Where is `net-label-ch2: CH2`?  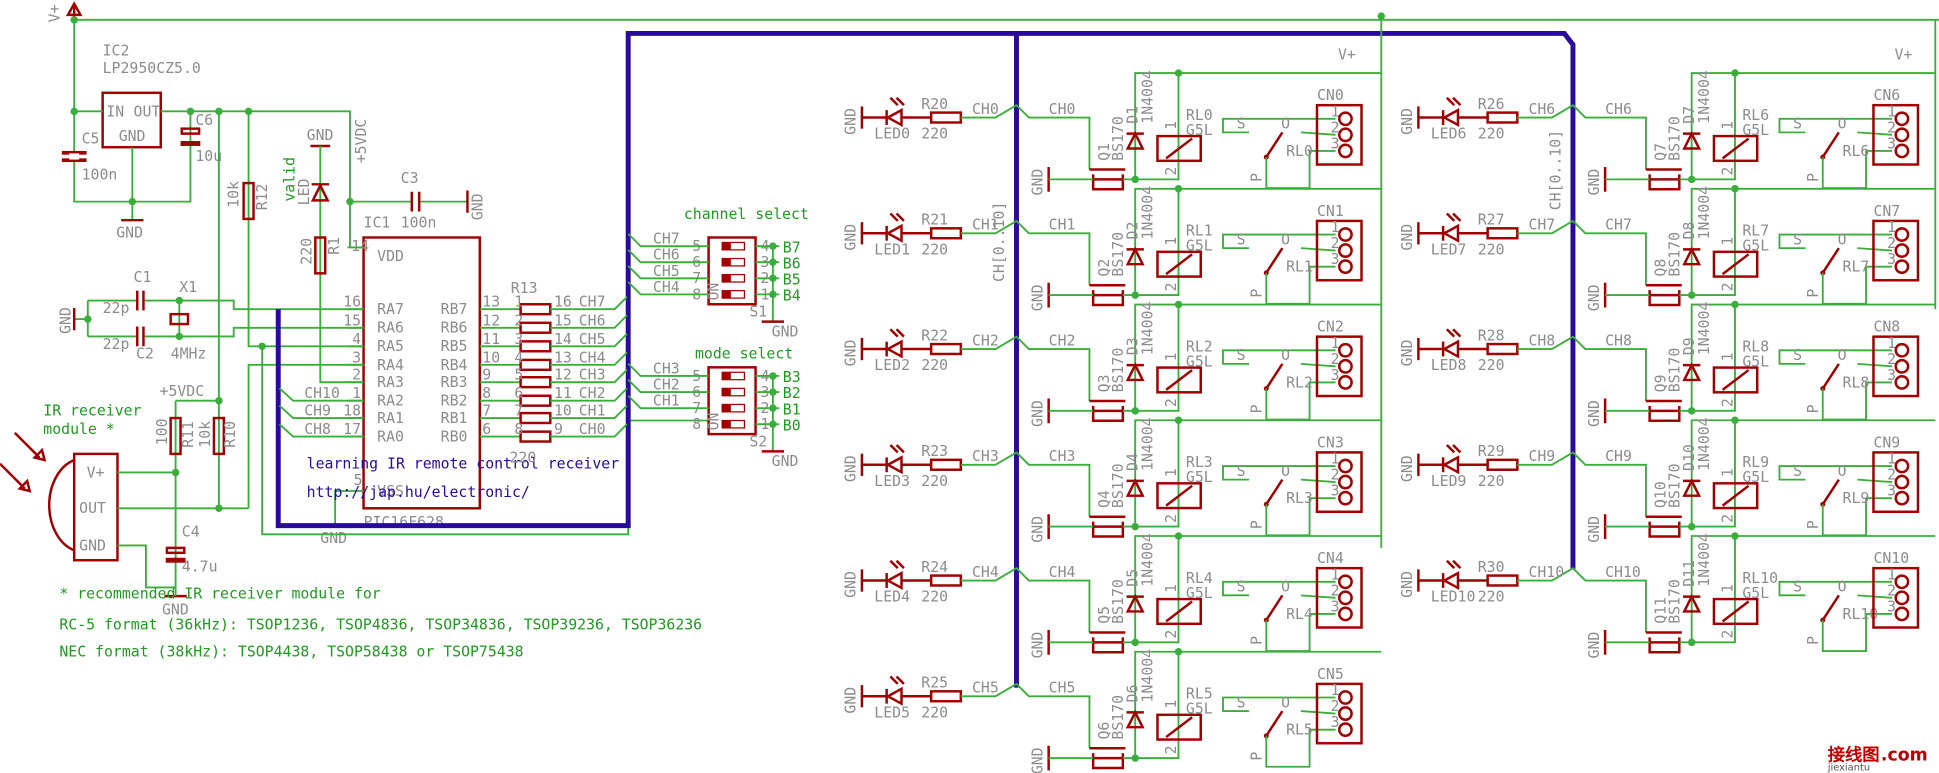
net-label-ch2: CH2 is located at coordinates (666, 385).